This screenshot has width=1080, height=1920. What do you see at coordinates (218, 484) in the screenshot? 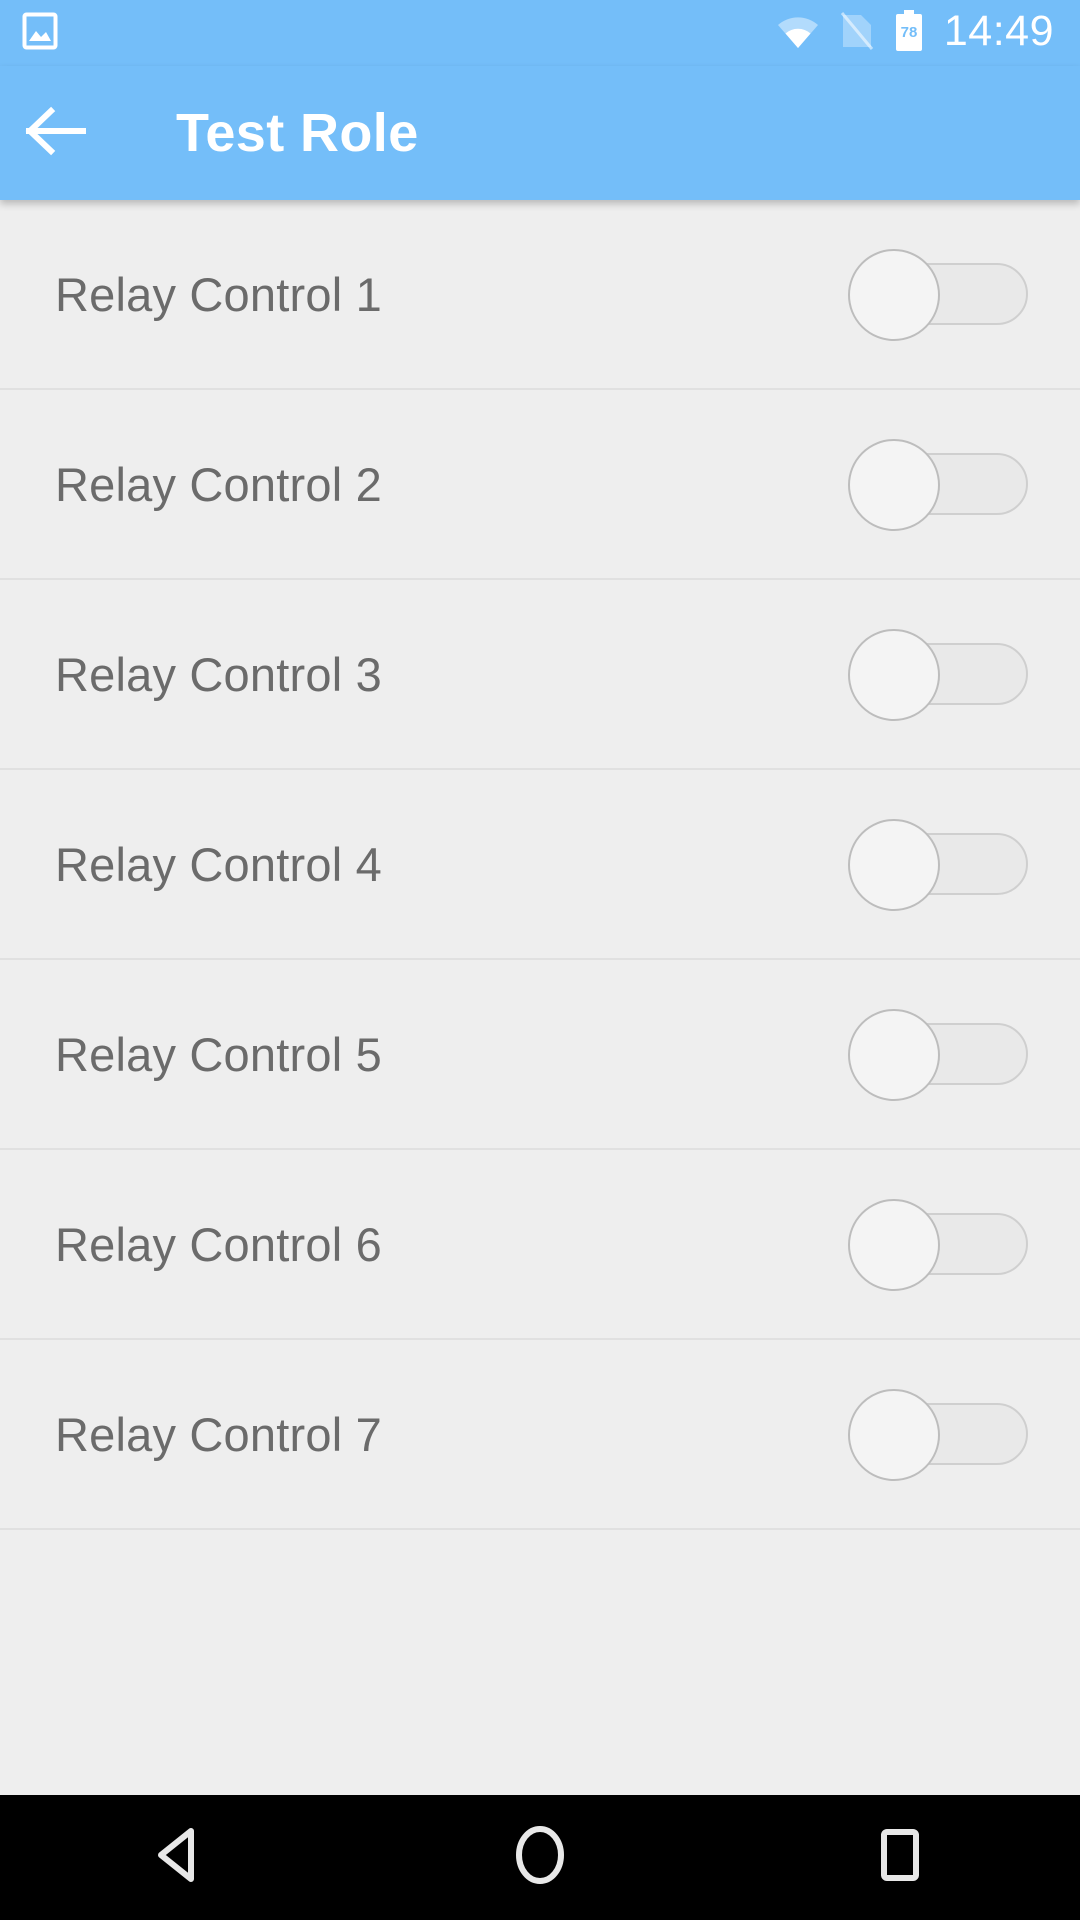
I see `relay-label: Relay Control 2` at bounding box center [218, 484].